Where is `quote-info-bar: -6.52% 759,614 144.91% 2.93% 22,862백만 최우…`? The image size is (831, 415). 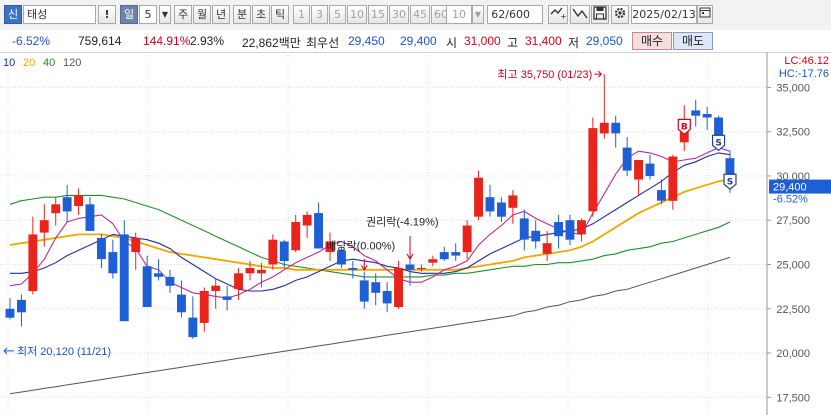 quote-info-bar: -6.52% 759,614 144.91% 2.93% 22,862백만 최우… is located at coordinates (415, 41).